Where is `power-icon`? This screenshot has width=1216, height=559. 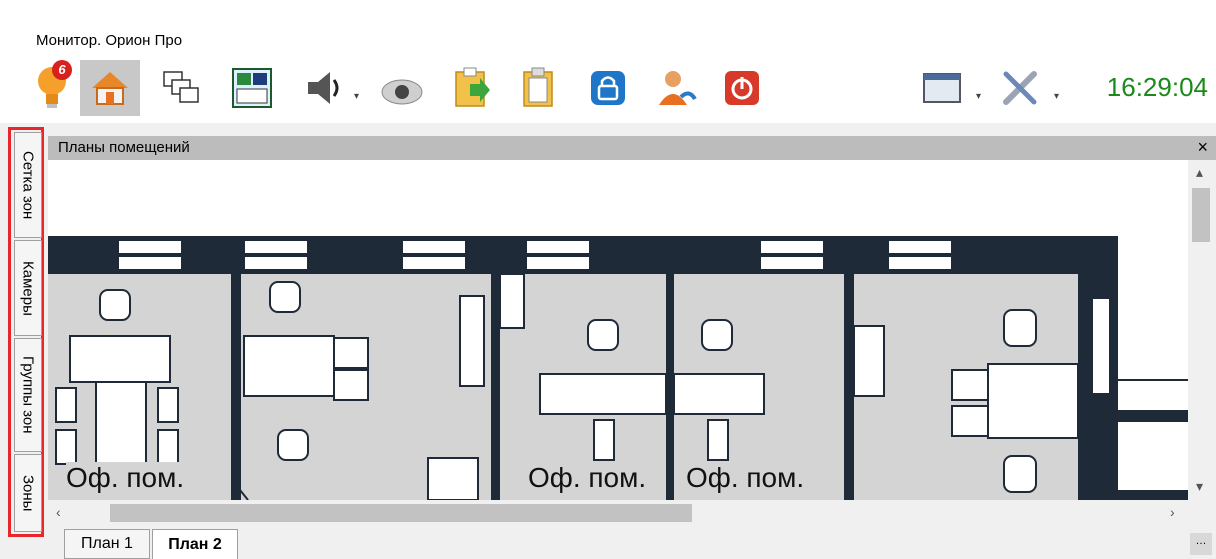 power-icon is located at coordinates (742, 88).